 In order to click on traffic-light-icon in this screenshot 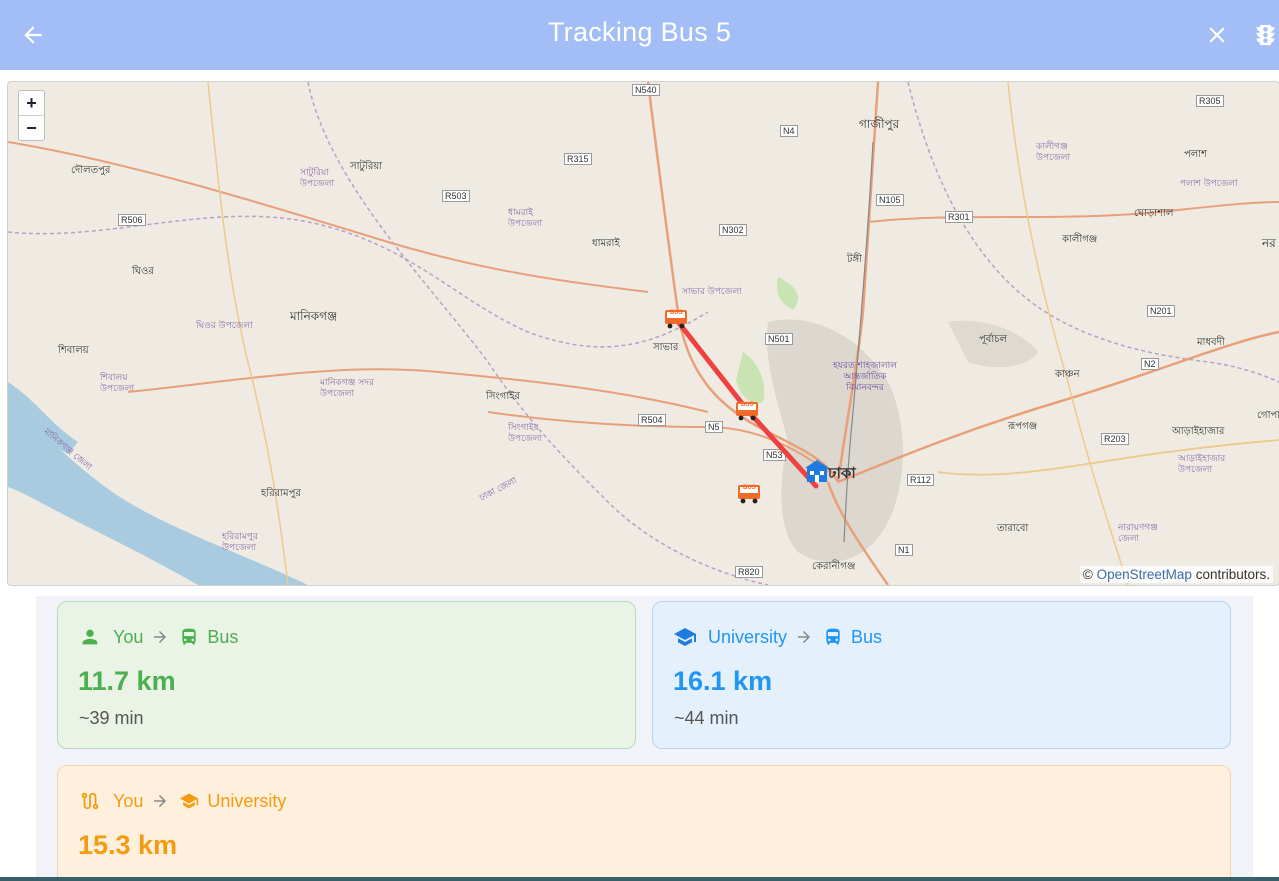, I will do `click(1265, 35)`.